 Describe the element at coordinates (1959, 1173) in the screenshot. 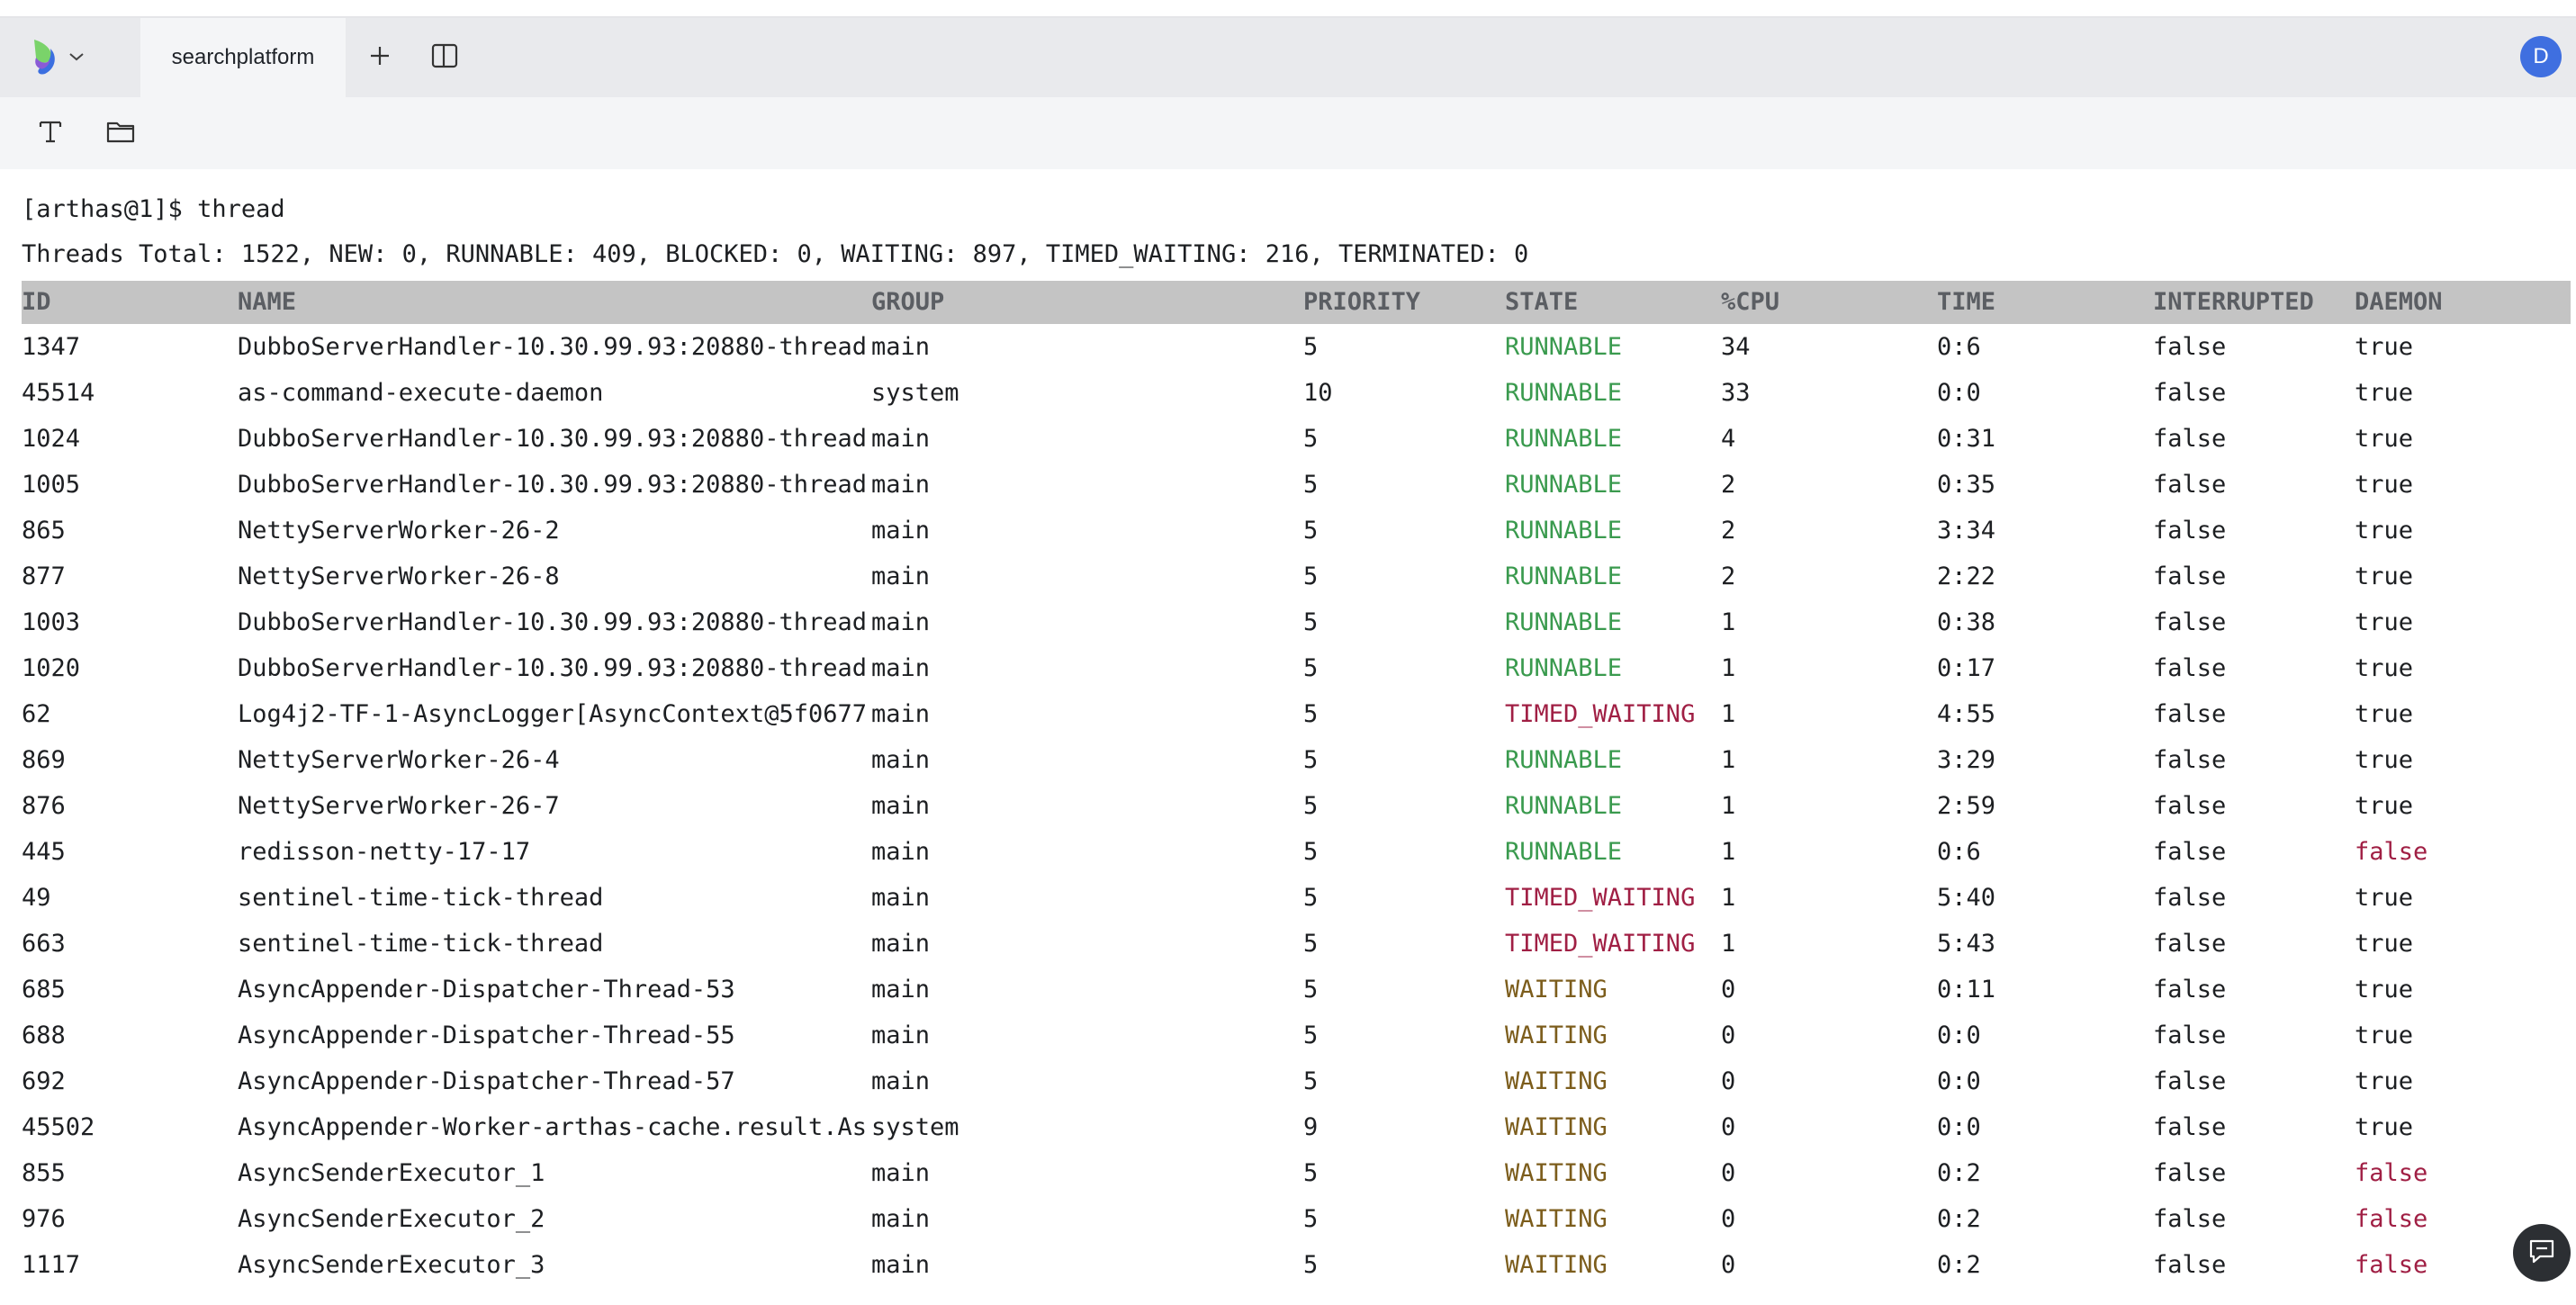

I see `cell-time: 0:2` at that location.